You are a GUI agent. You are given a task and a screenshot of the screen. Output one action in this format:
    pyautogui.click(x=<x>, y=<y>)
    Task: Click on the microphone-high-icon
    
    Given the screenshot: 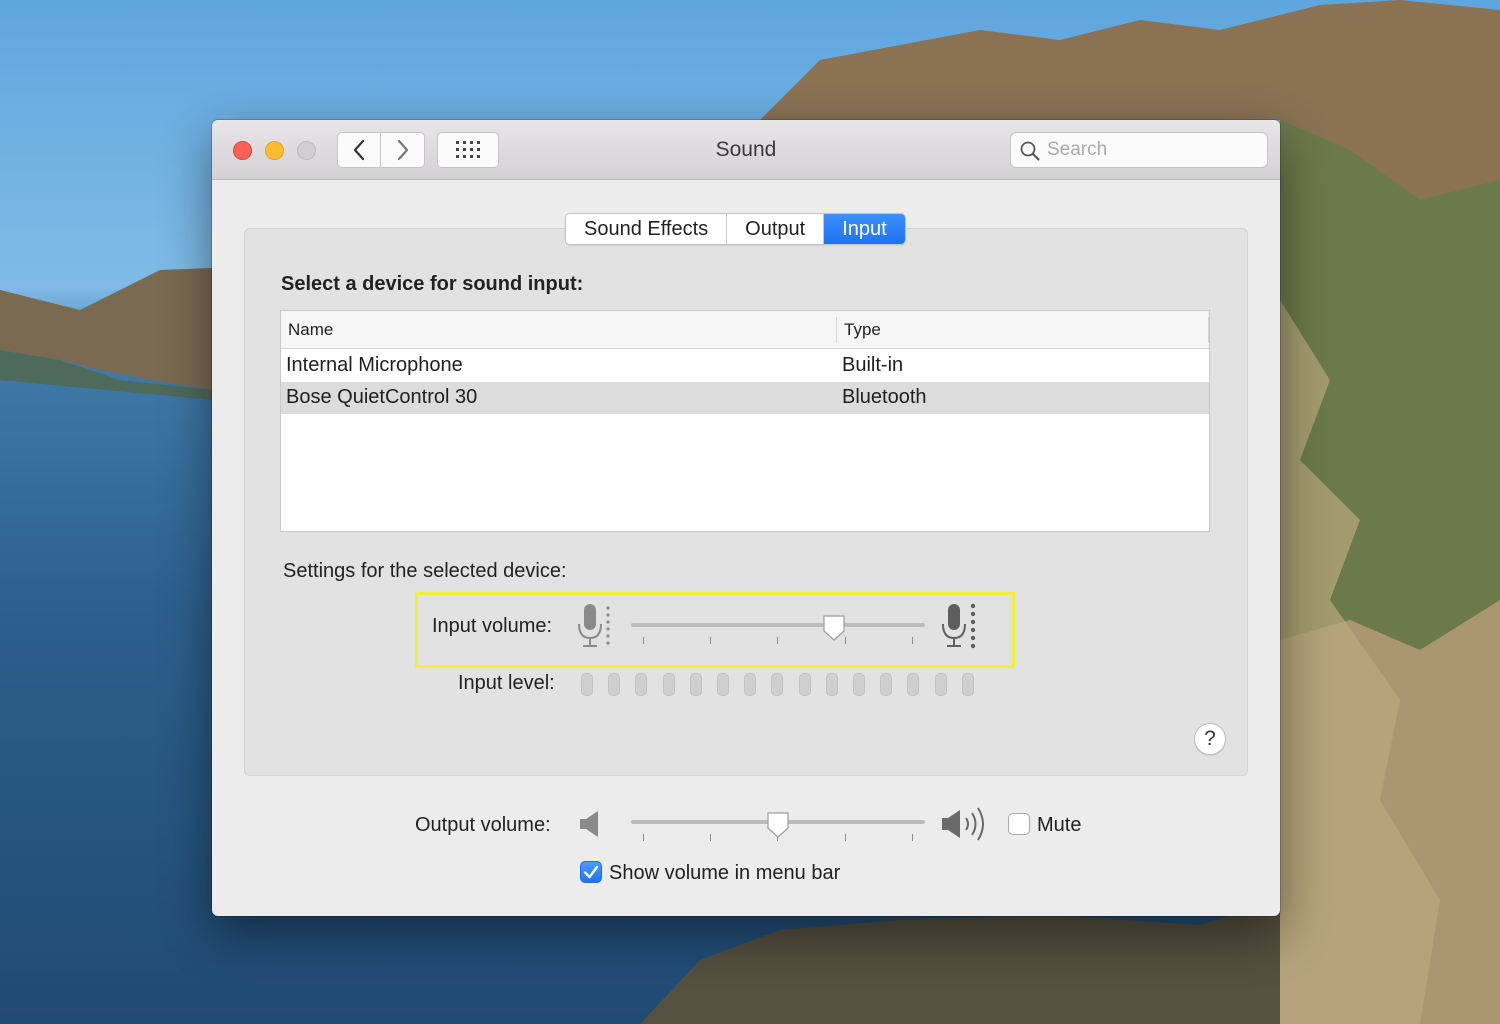 What is the action you would take?
    pyautogui.click(x=959, y=626)
    